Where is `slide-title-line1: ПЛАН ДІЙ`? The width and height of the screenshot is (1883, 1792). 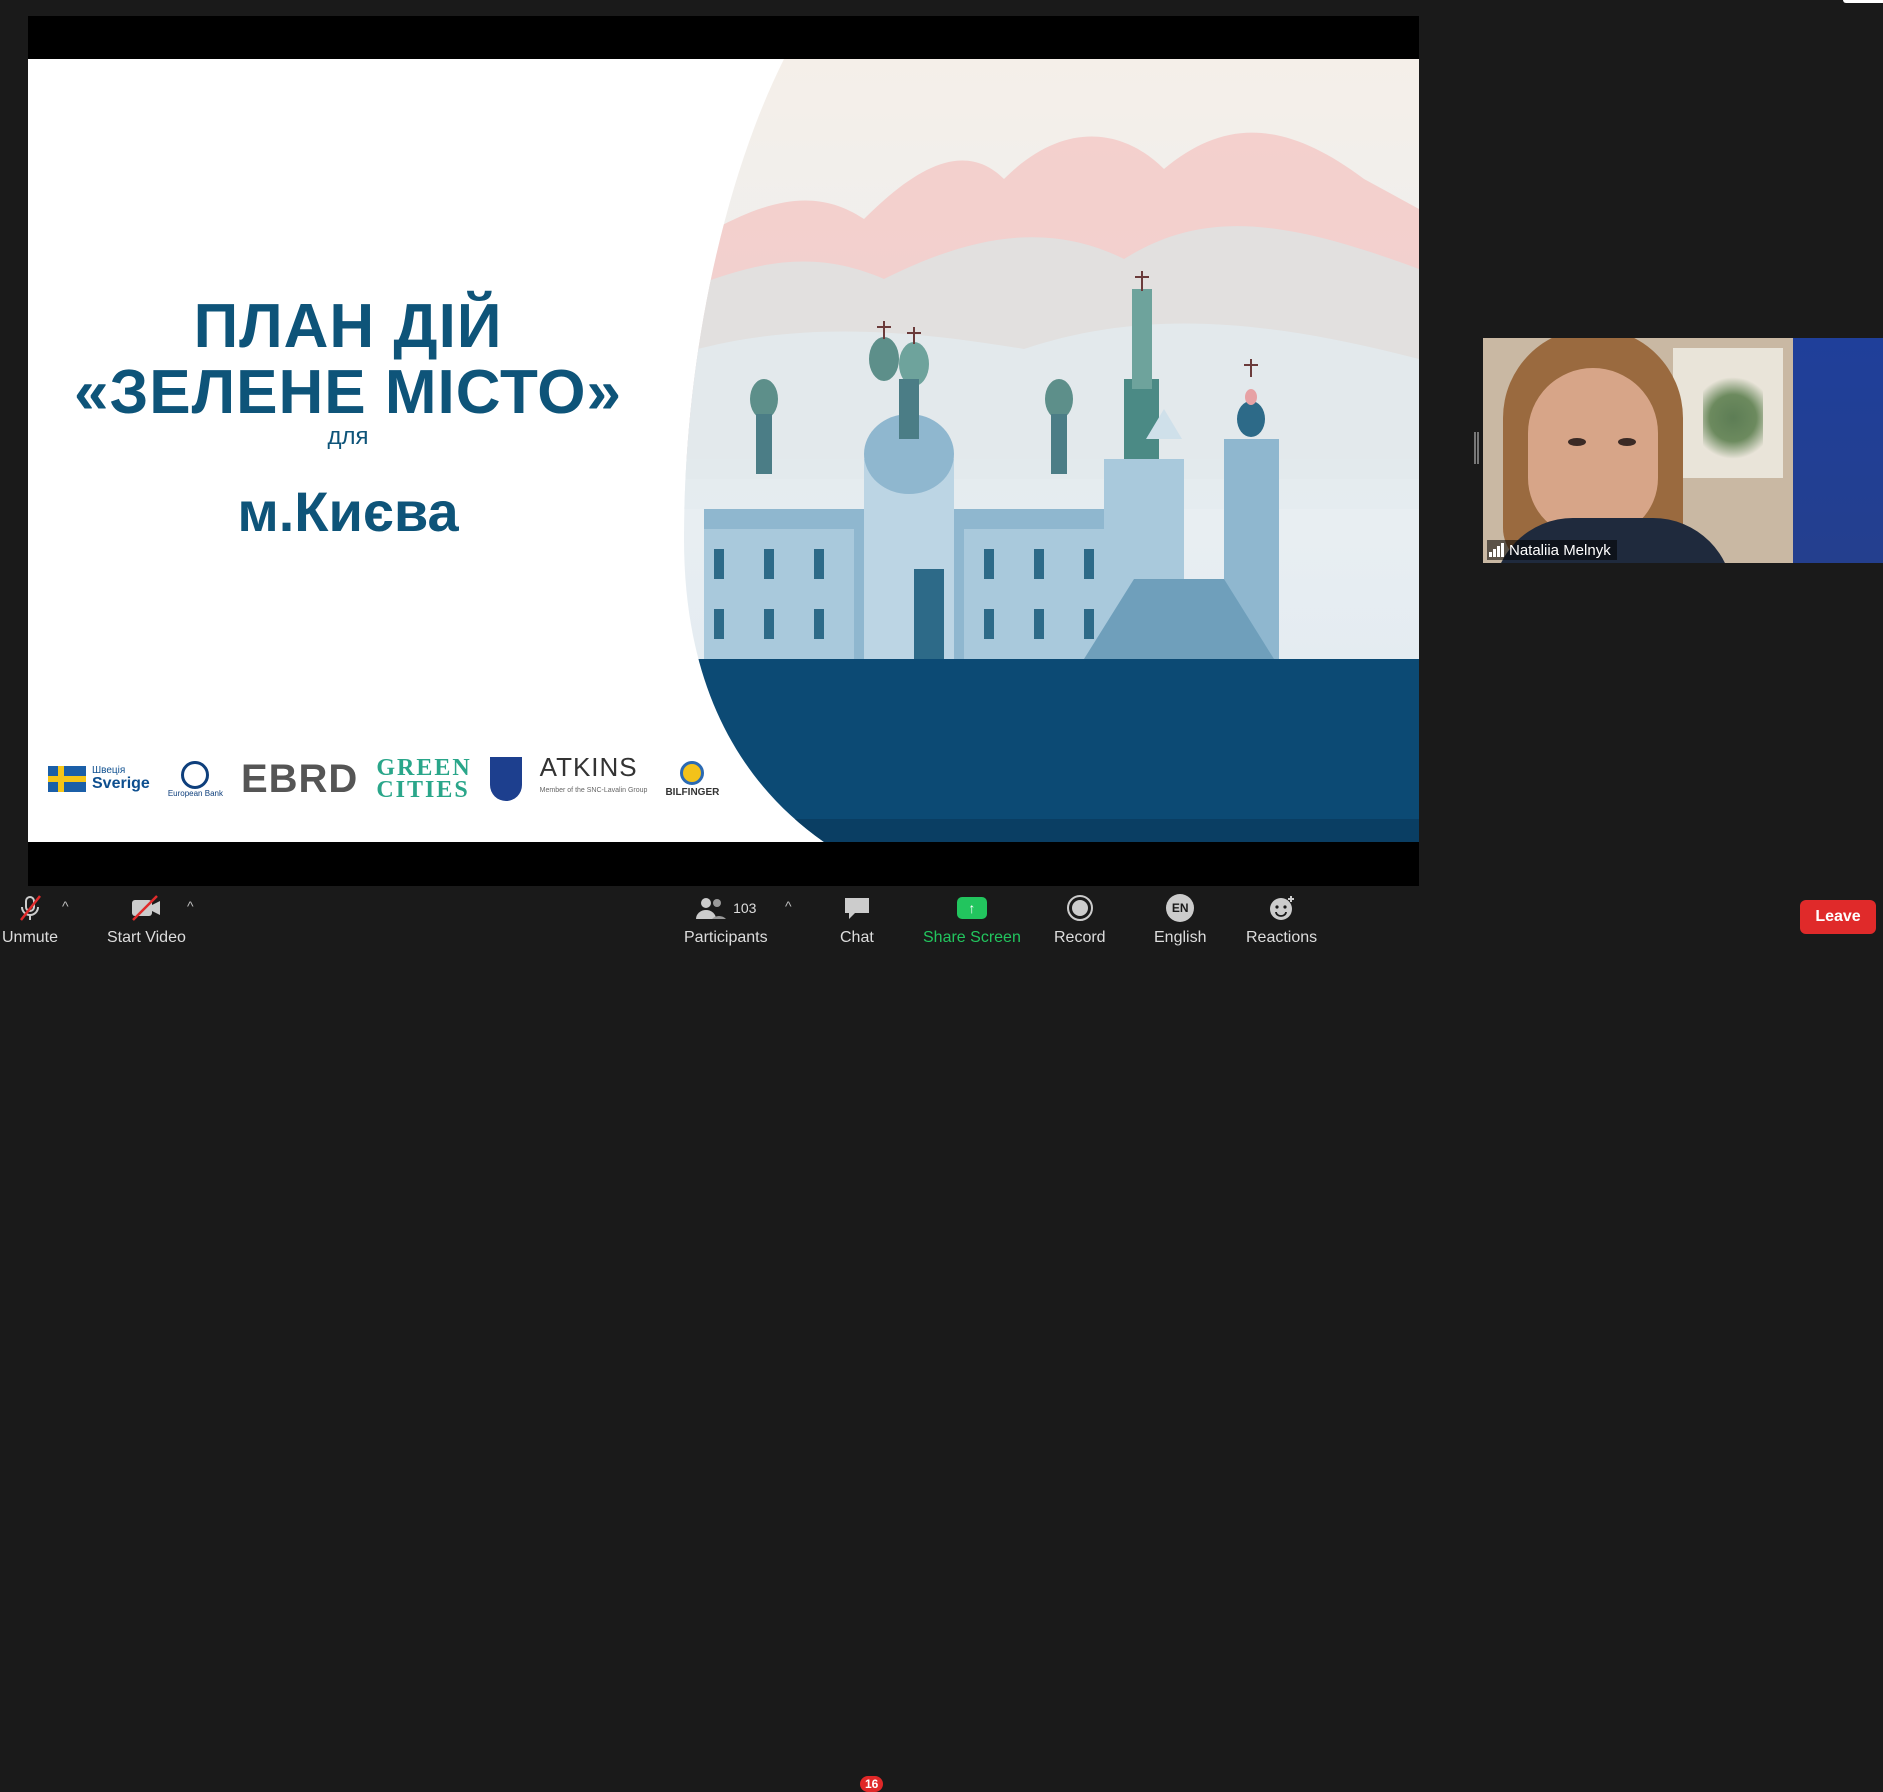
slide-title-line1: ПЛАН ДІЙ is located at coordinates (348, 326).